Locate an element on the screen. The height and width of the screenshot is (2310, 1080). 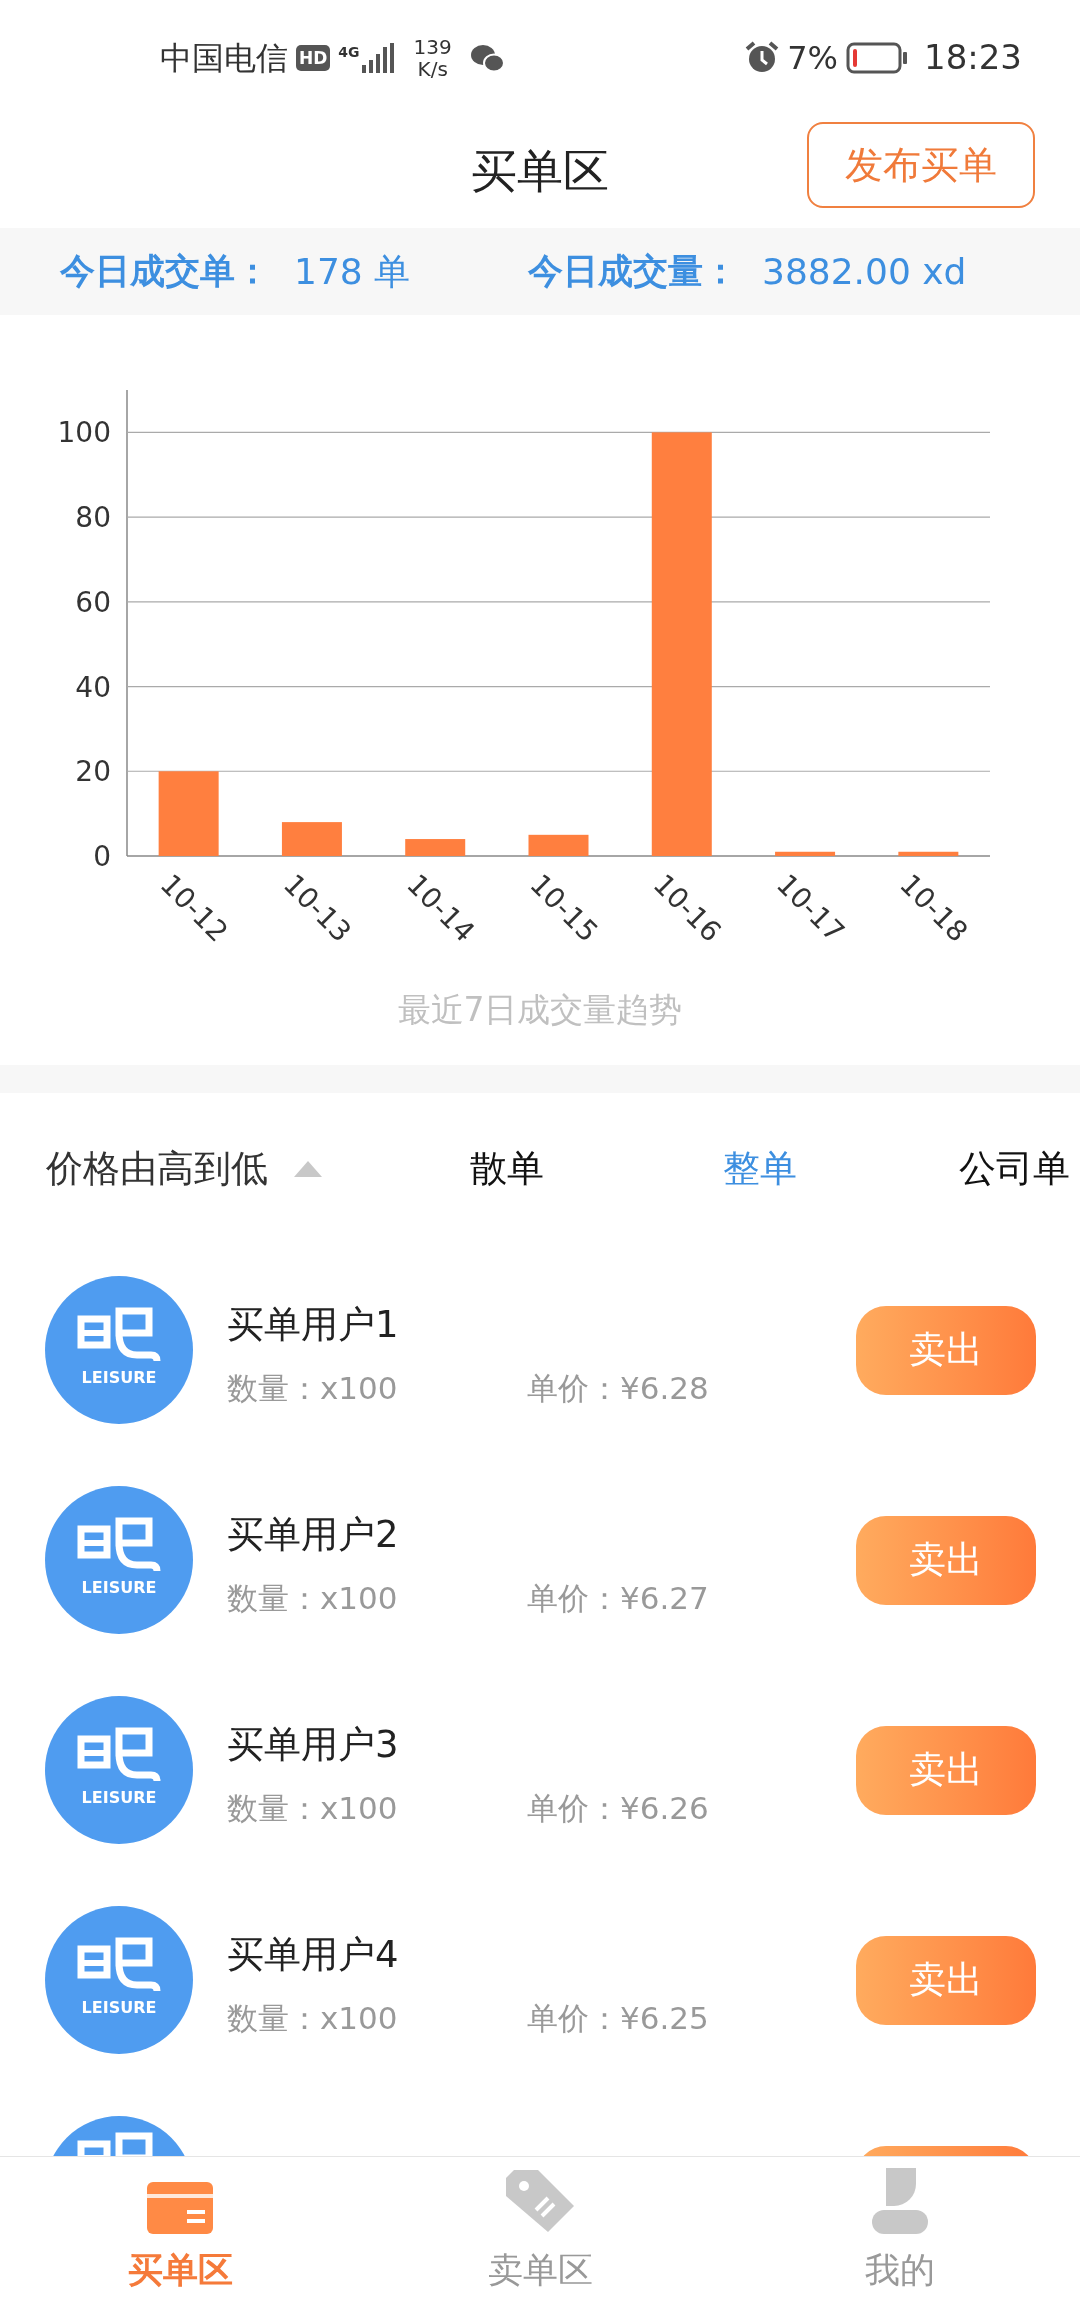
battery-percent: 7% is located at coordinates (812, 58).